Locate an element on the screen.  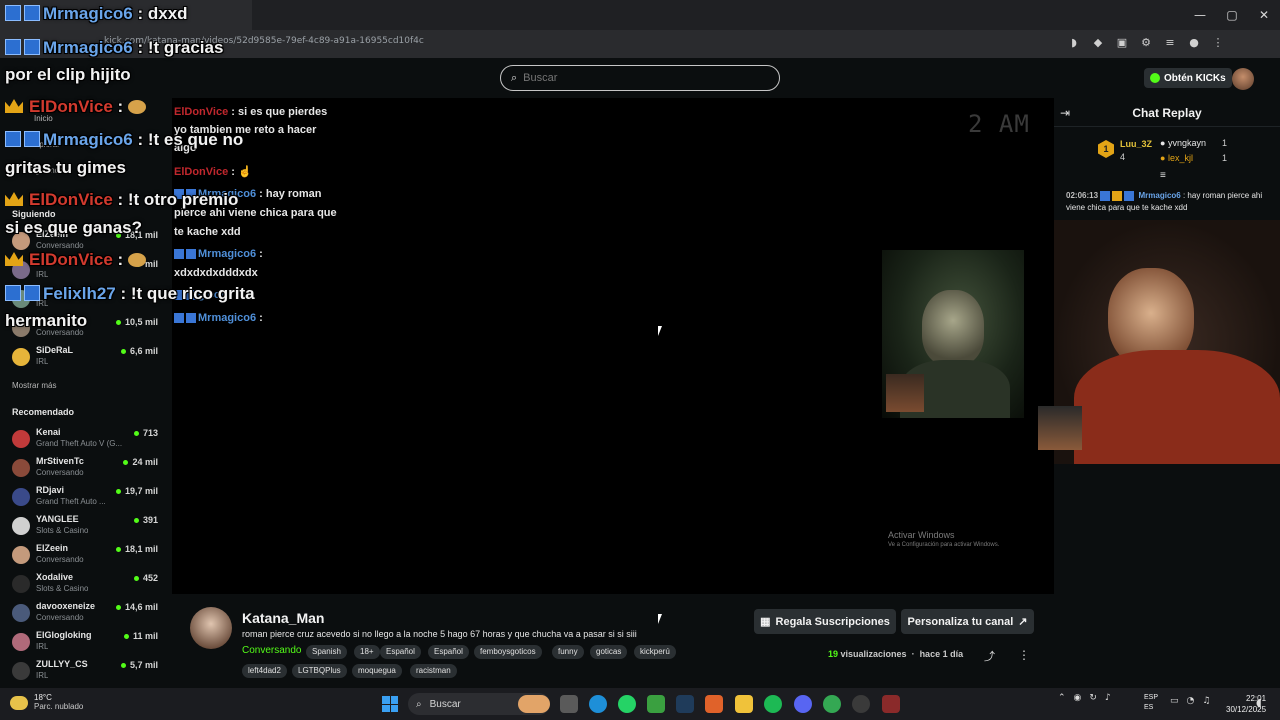
maximize-icon: ▢ is located at coordinates (1232, 15).